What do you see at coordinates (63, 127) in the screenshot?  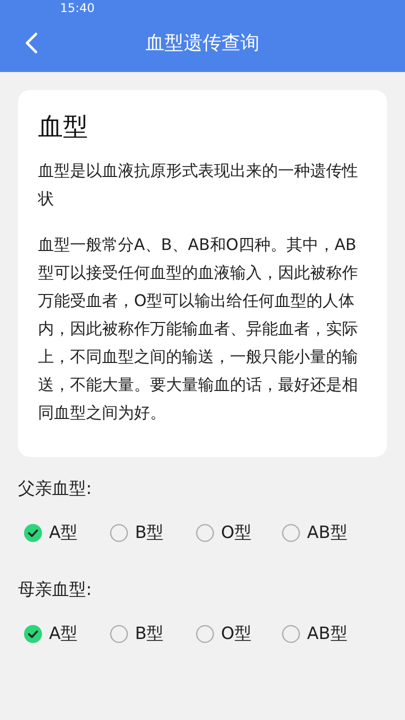 I see `card-title: 血型` at bounding box center [63, 127].